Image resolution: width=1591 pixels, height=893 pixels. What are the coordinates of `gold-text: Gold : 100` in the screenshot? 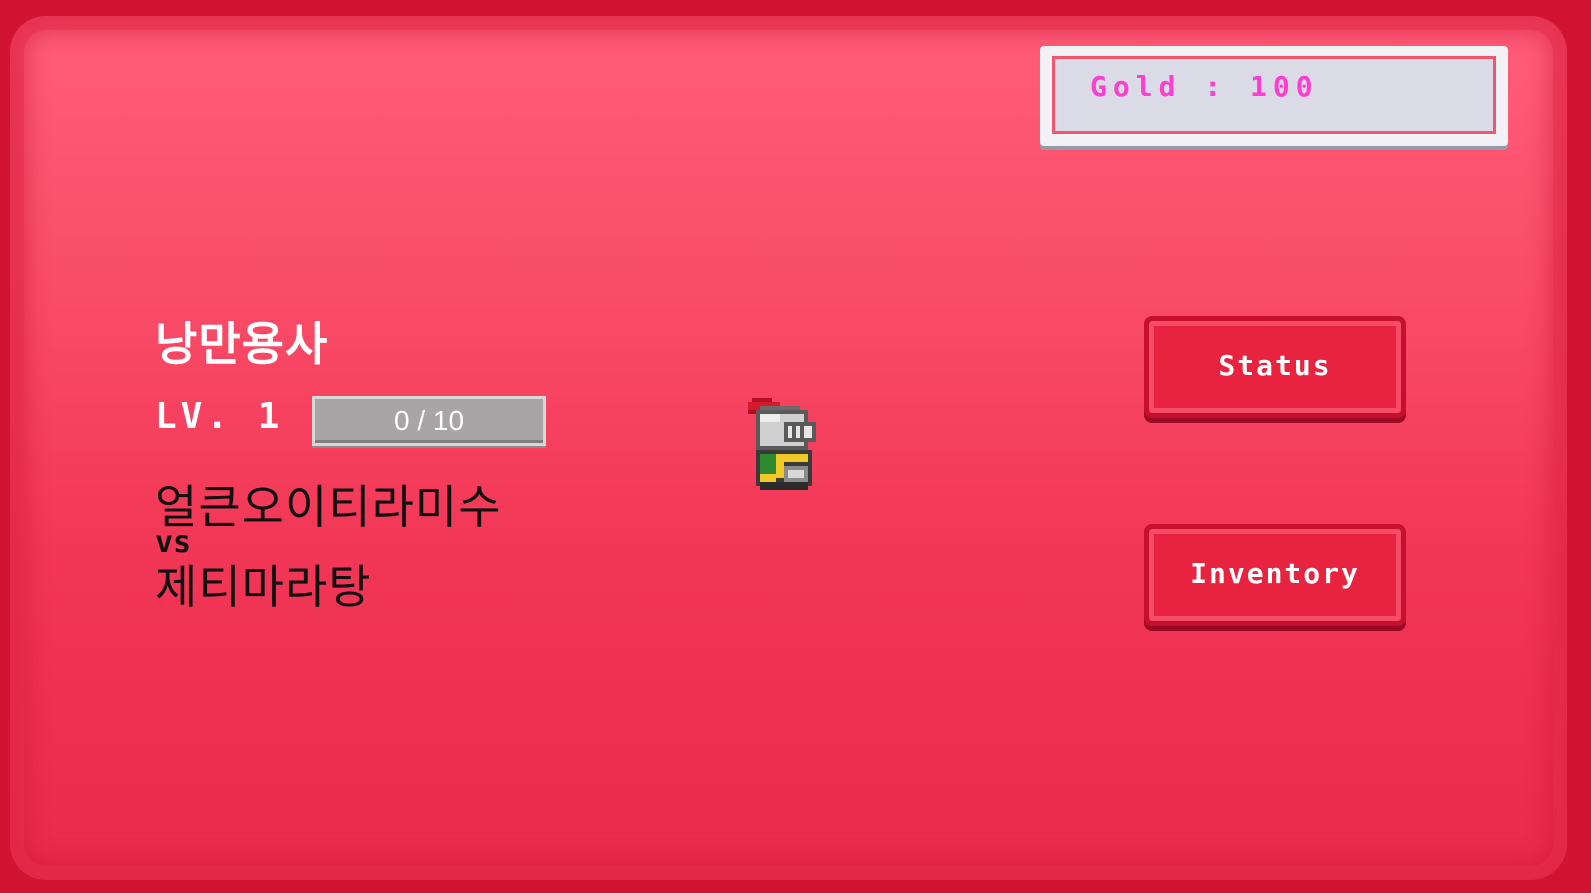 It's located at (1204, 86).